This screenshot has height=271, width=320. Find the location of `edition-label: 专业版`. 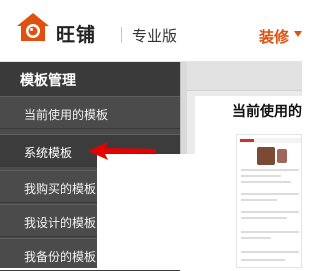

edition-label: 专业版 is located at coordinates (155, 36).